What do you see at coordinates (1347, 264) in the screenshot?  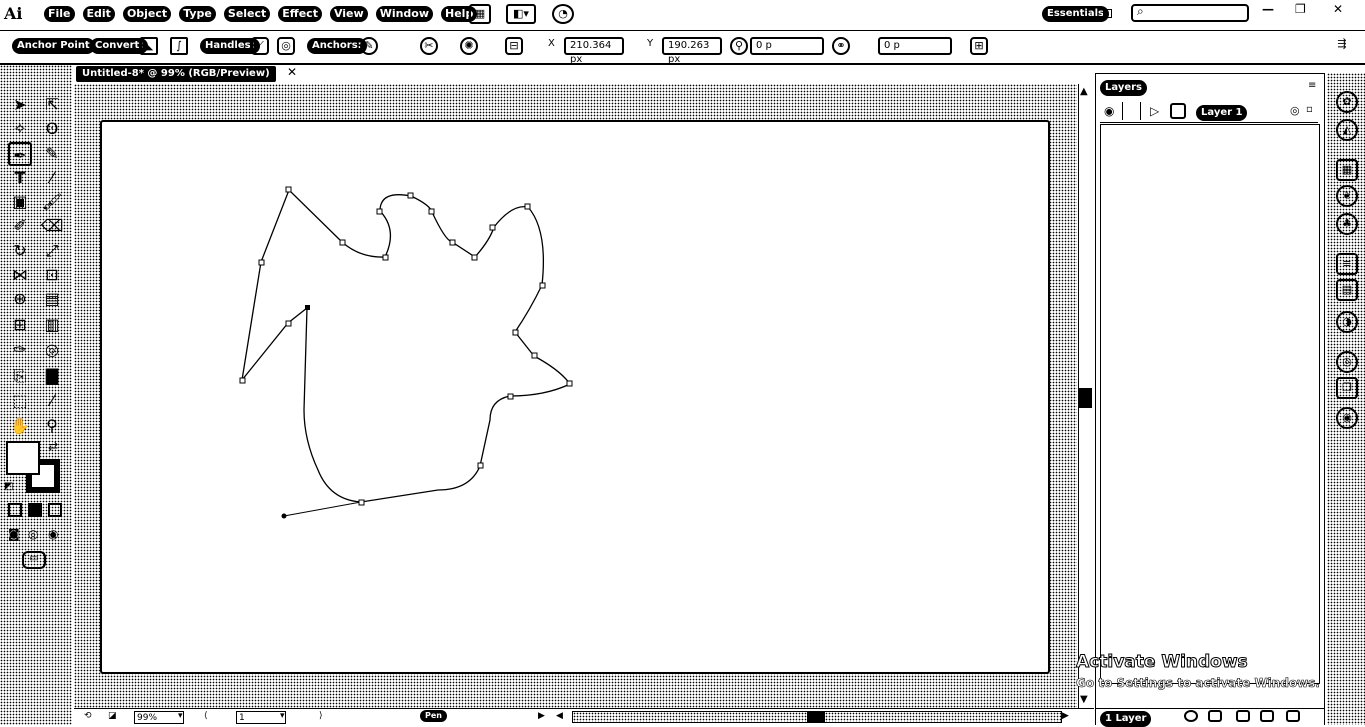 I see `stroke-icon: ≡` at bounding box center [1347, 264].